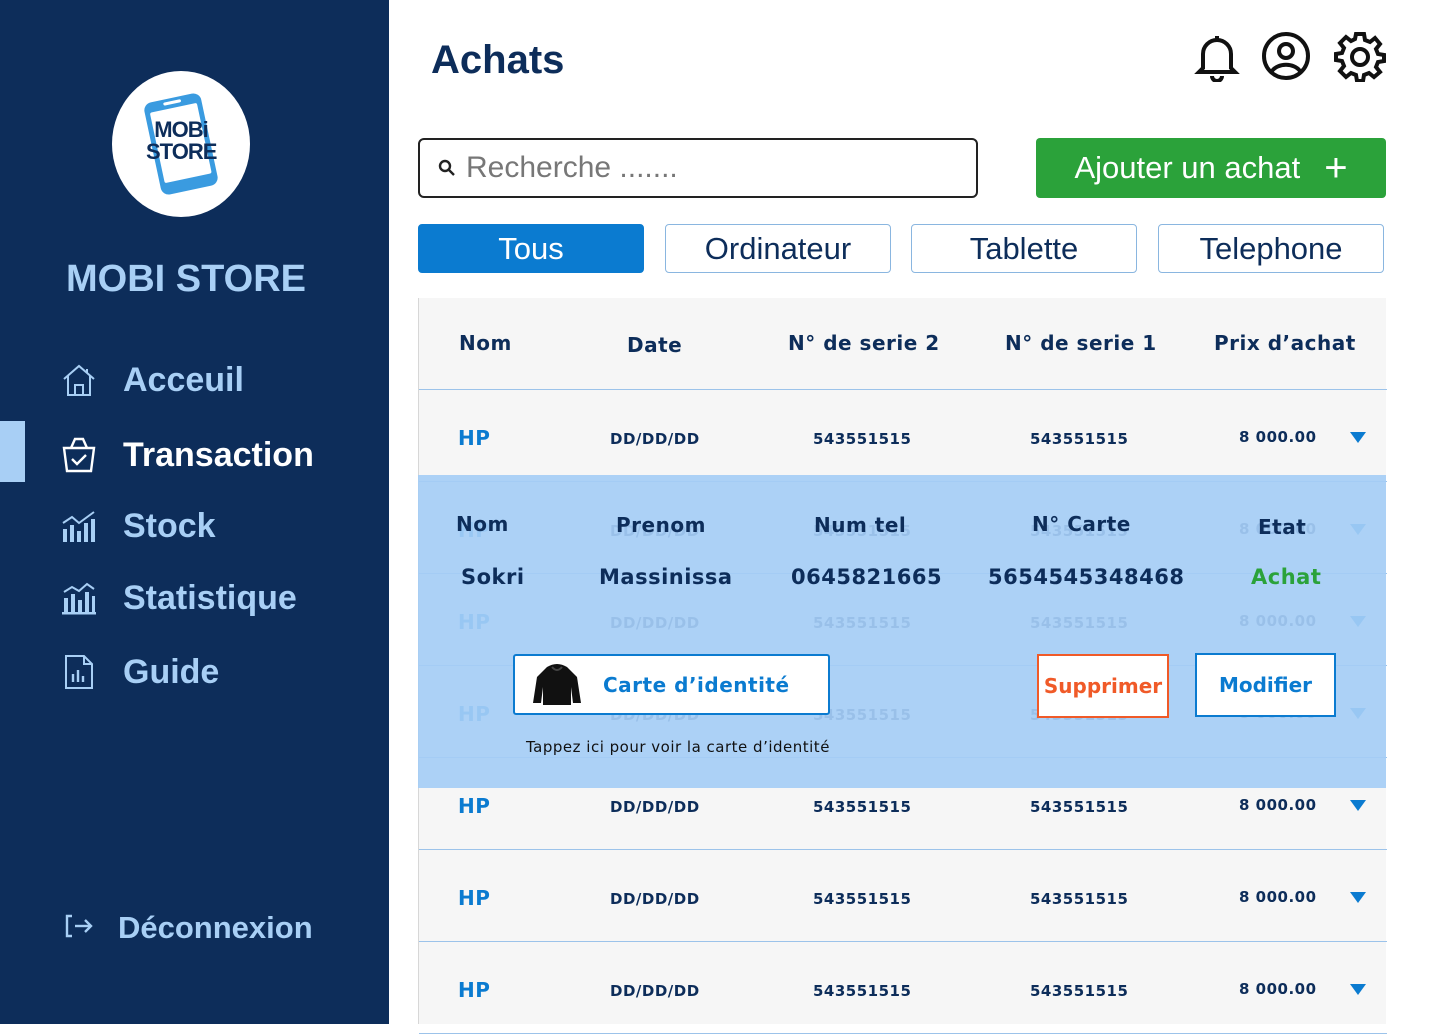 This screenshot has height=1034, width=1440. Describe the element at coordinates (864, 343) in the screenshot. I see `column-header-serie2: N° de serie 2` at that location.